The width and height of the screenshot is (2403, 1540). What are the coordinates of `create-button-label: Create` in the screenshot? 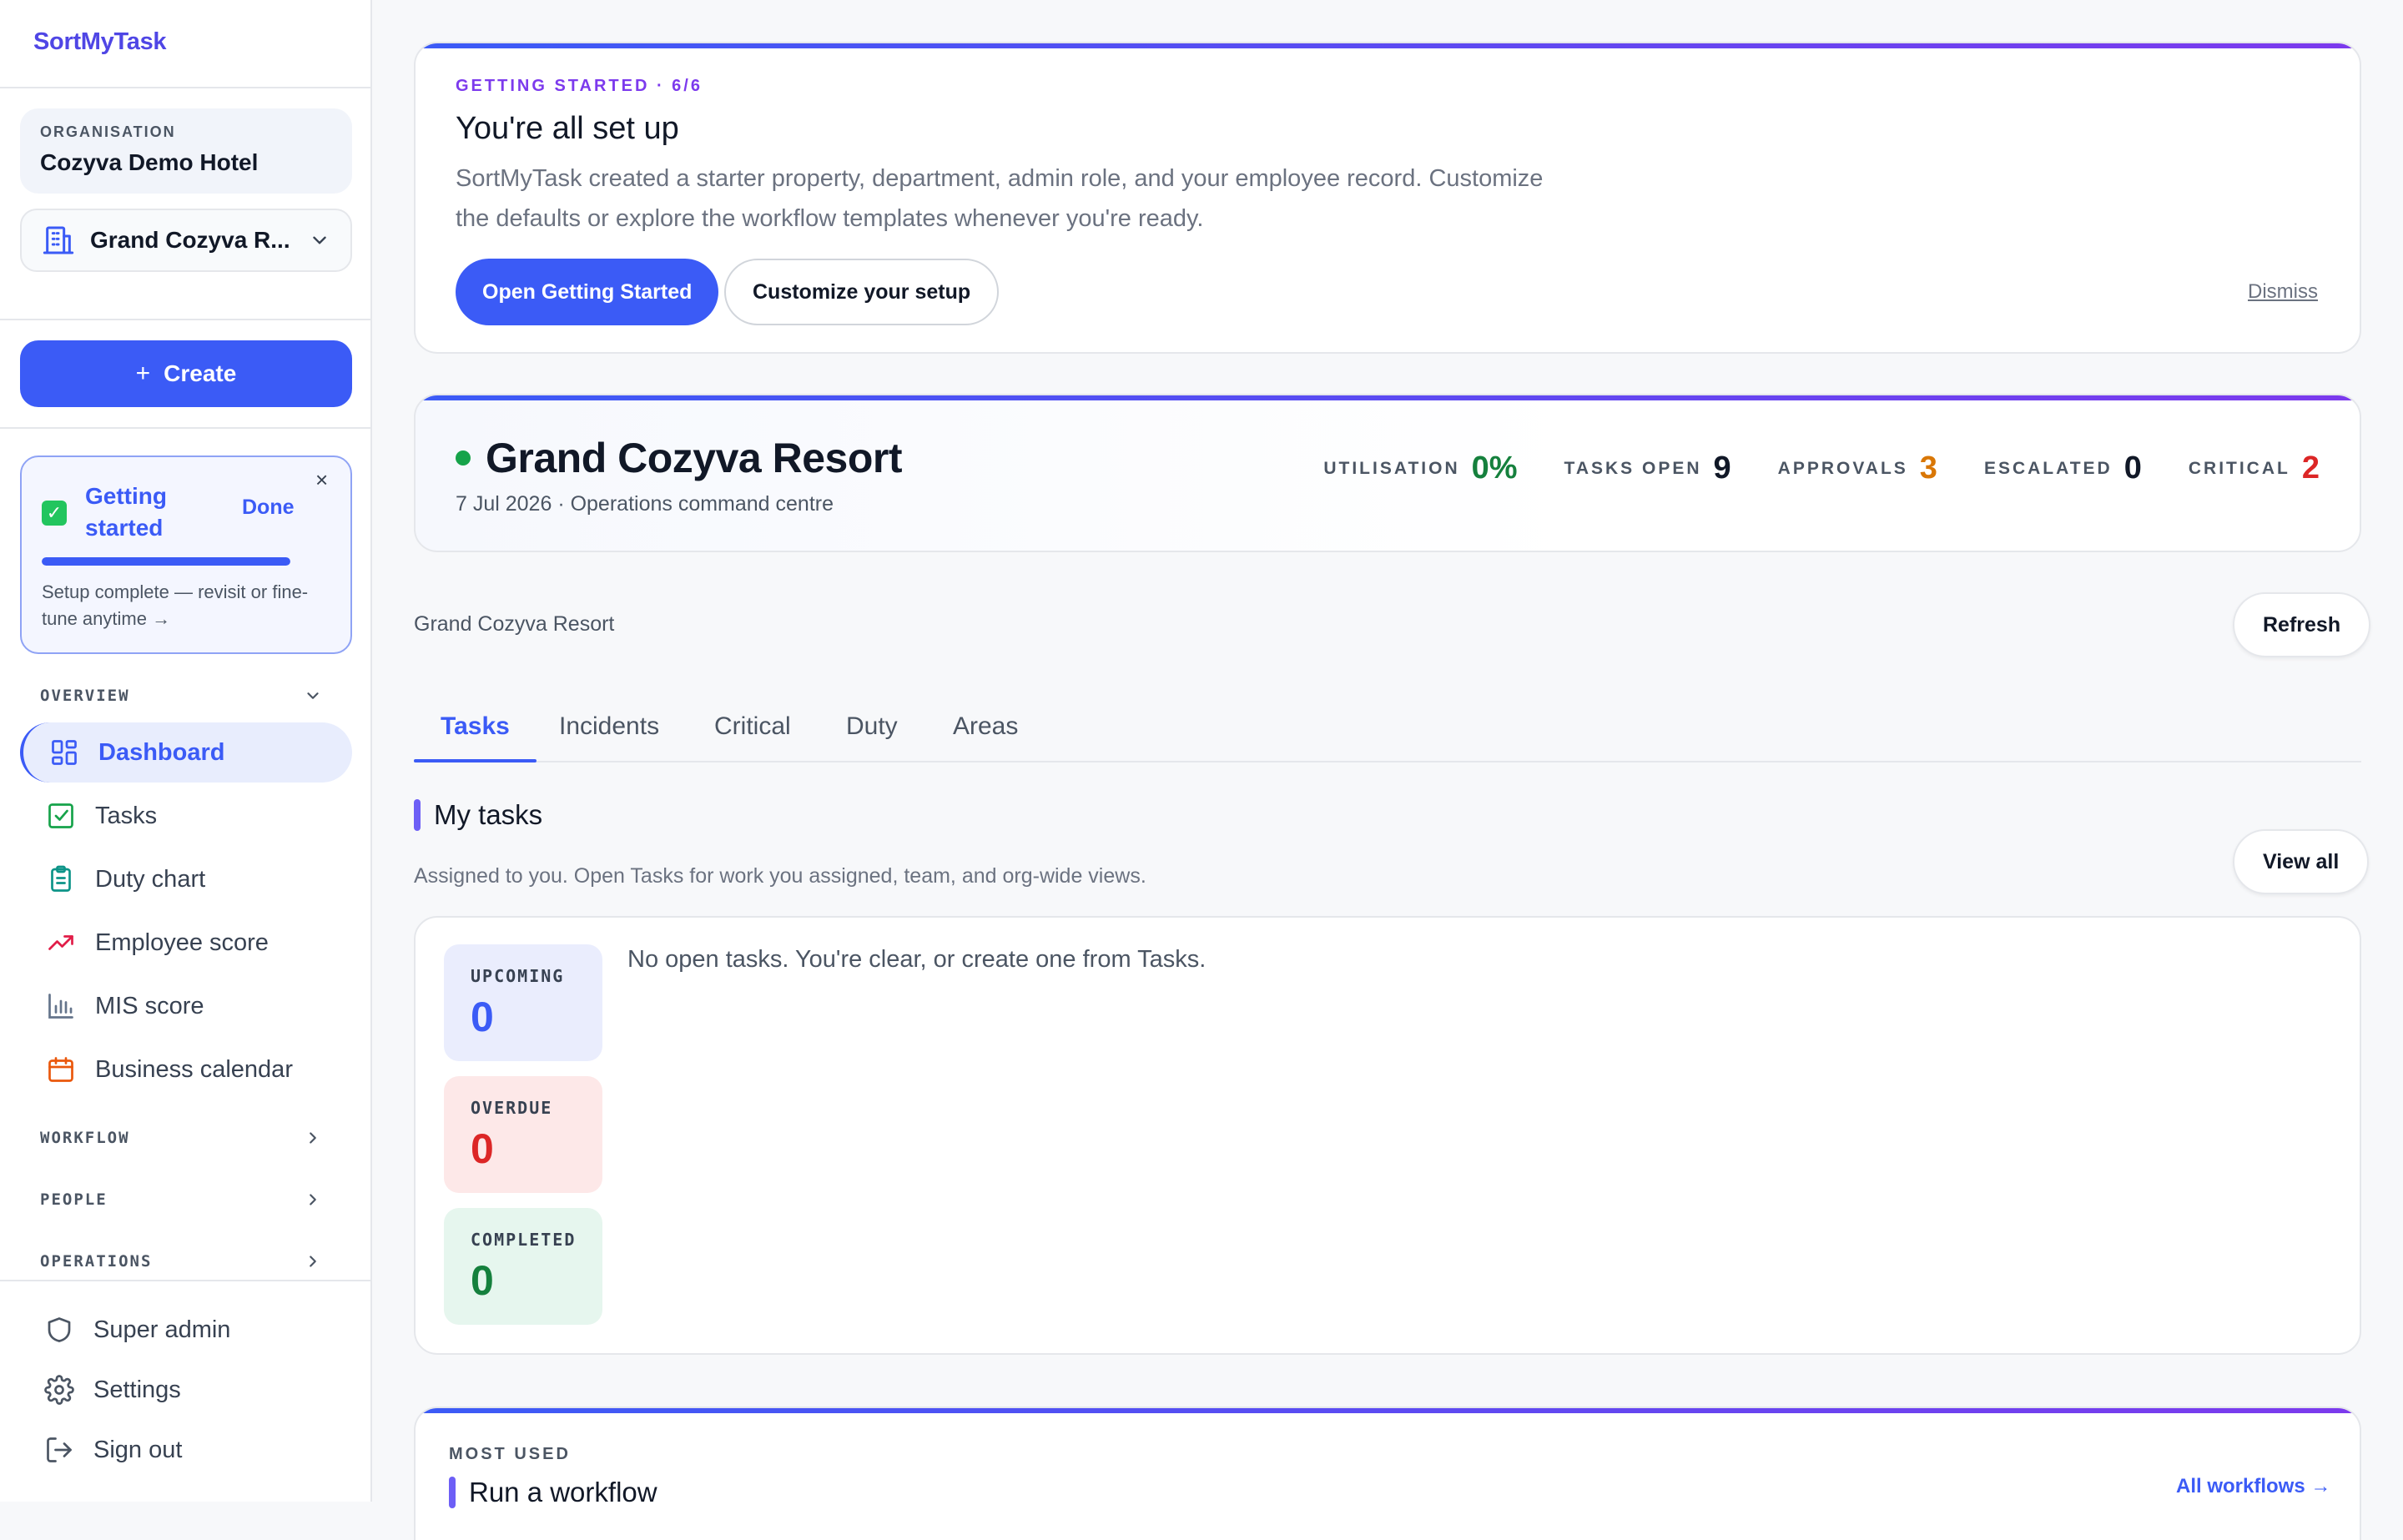 It's located at (200, 373).